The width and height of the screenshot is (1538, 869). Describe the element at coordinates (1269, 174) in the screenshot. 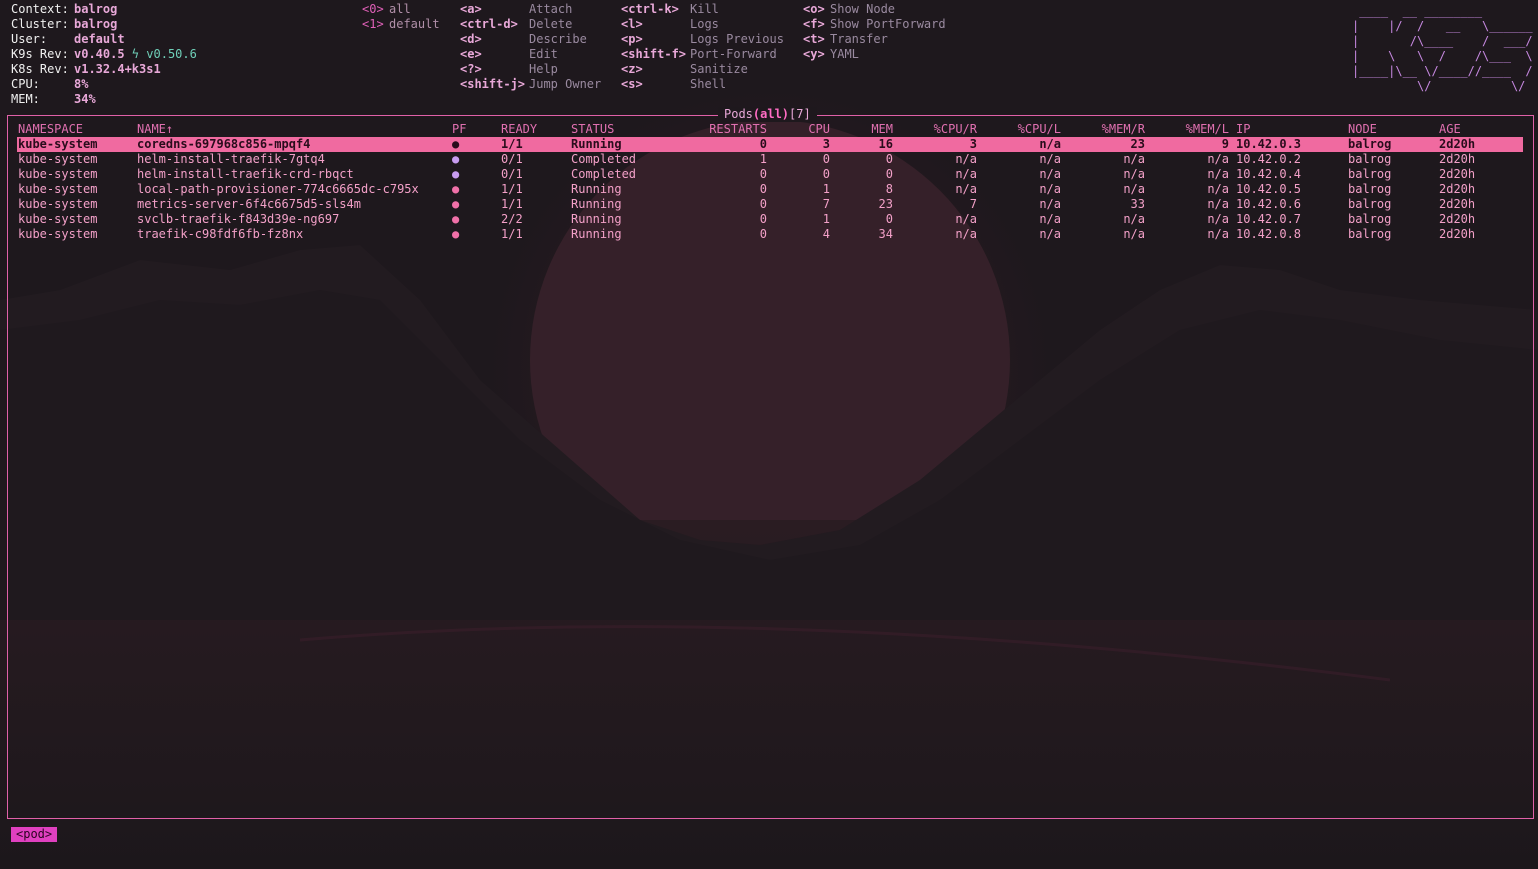

I see `cell-ip: 10.42.0.4` at that location.